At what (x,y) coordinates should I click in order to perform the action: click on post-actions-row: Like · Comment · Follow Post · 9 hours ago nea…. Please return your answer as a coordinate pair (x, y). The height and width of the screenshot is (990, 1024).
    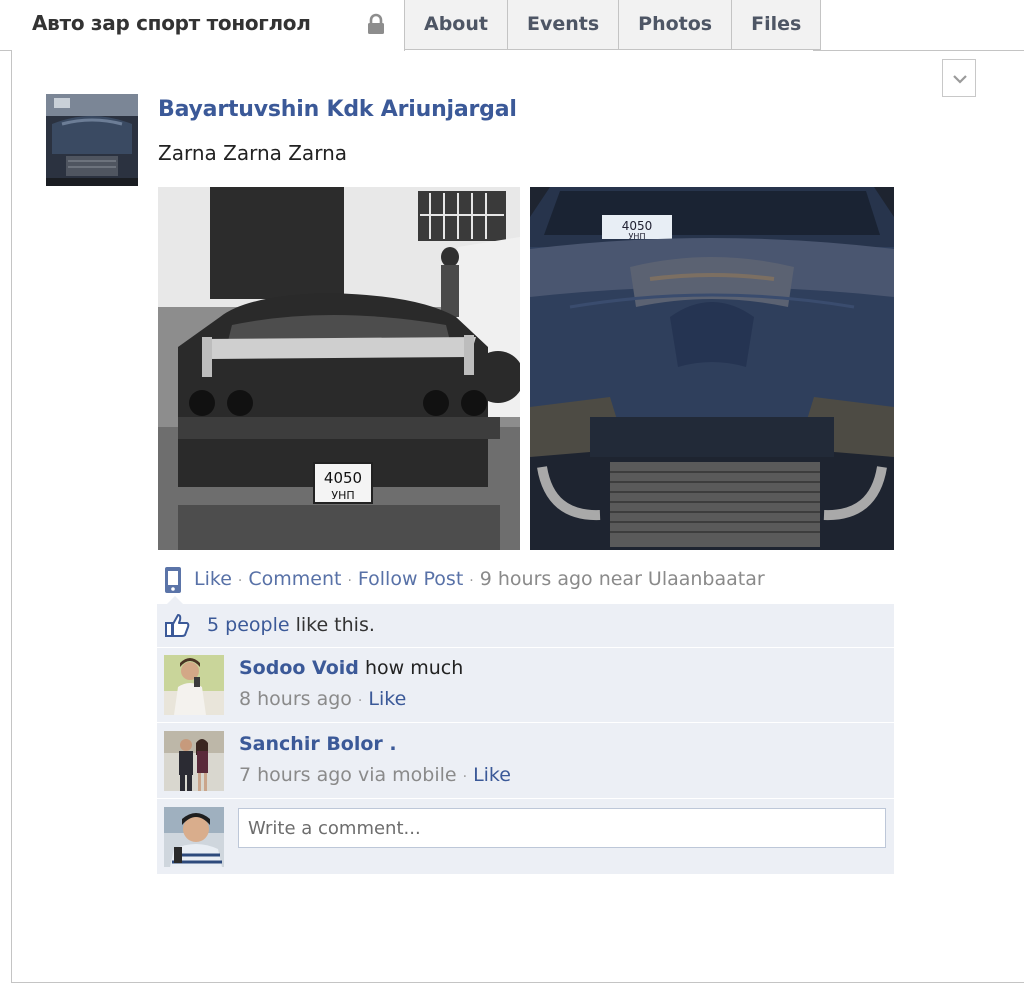
    Looking at the image, I should click on (479, 579).